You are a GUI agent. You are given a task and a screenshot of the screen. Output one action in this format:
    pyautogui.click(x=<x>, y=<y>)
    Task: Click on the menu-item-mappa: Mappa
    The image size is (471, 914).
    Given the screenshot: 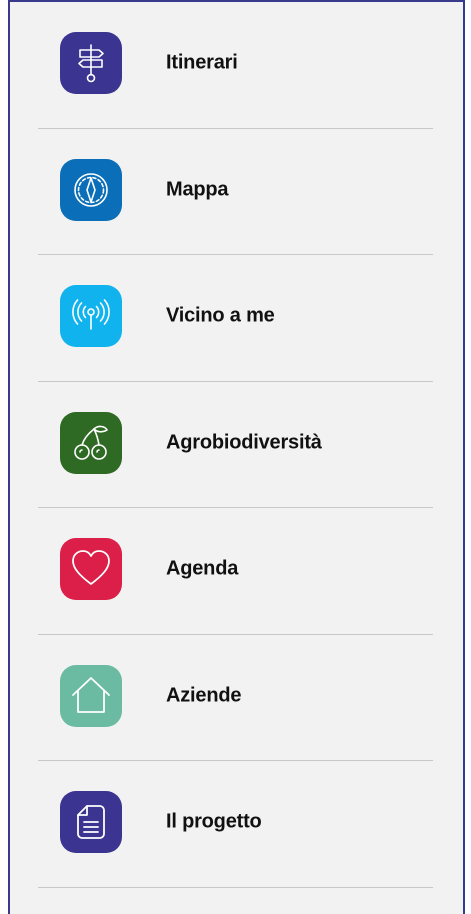 What is the action you would take?
    pyautogui.click(x=236, y=192)
    